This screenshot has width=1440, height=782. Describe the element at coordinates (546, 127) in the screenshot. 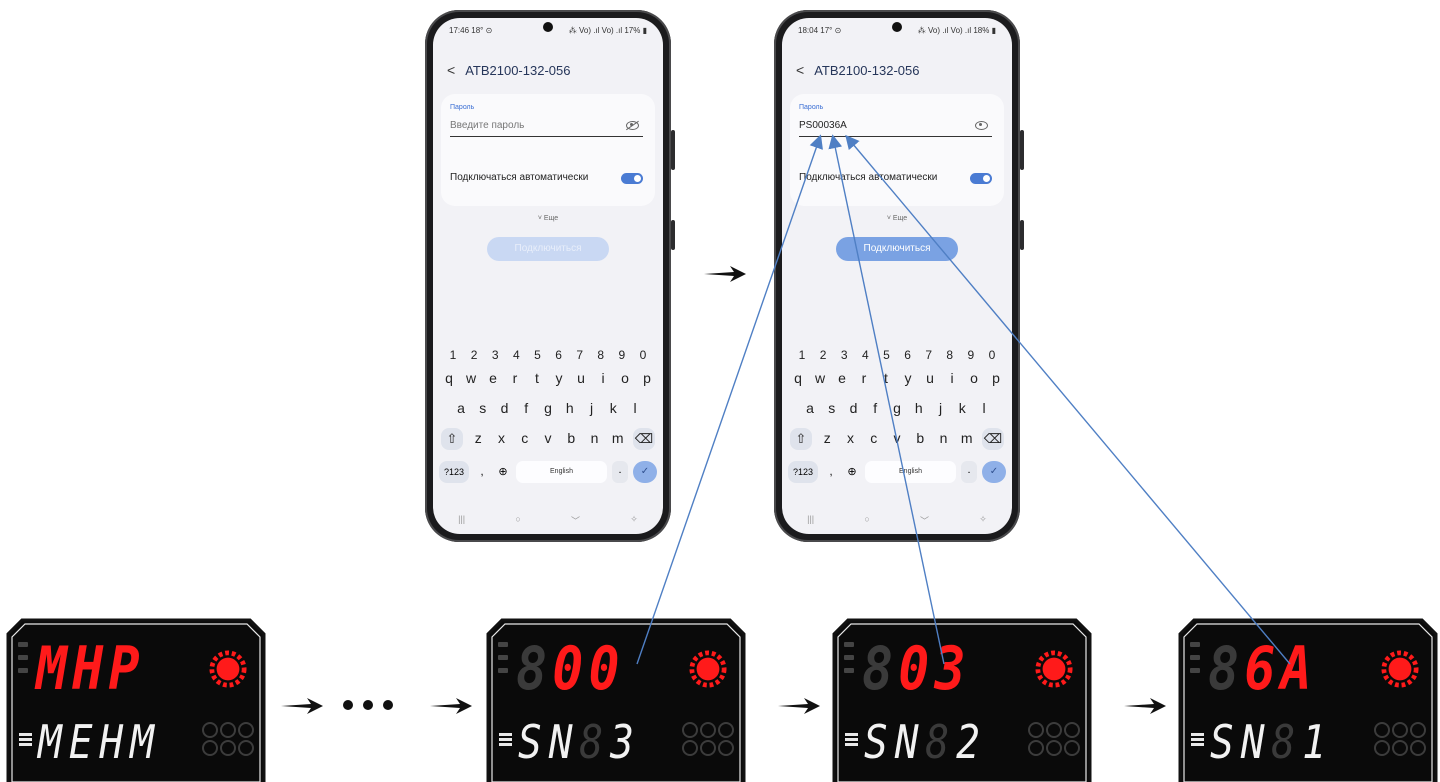

I see `password-input: Введите пароль` at that location.